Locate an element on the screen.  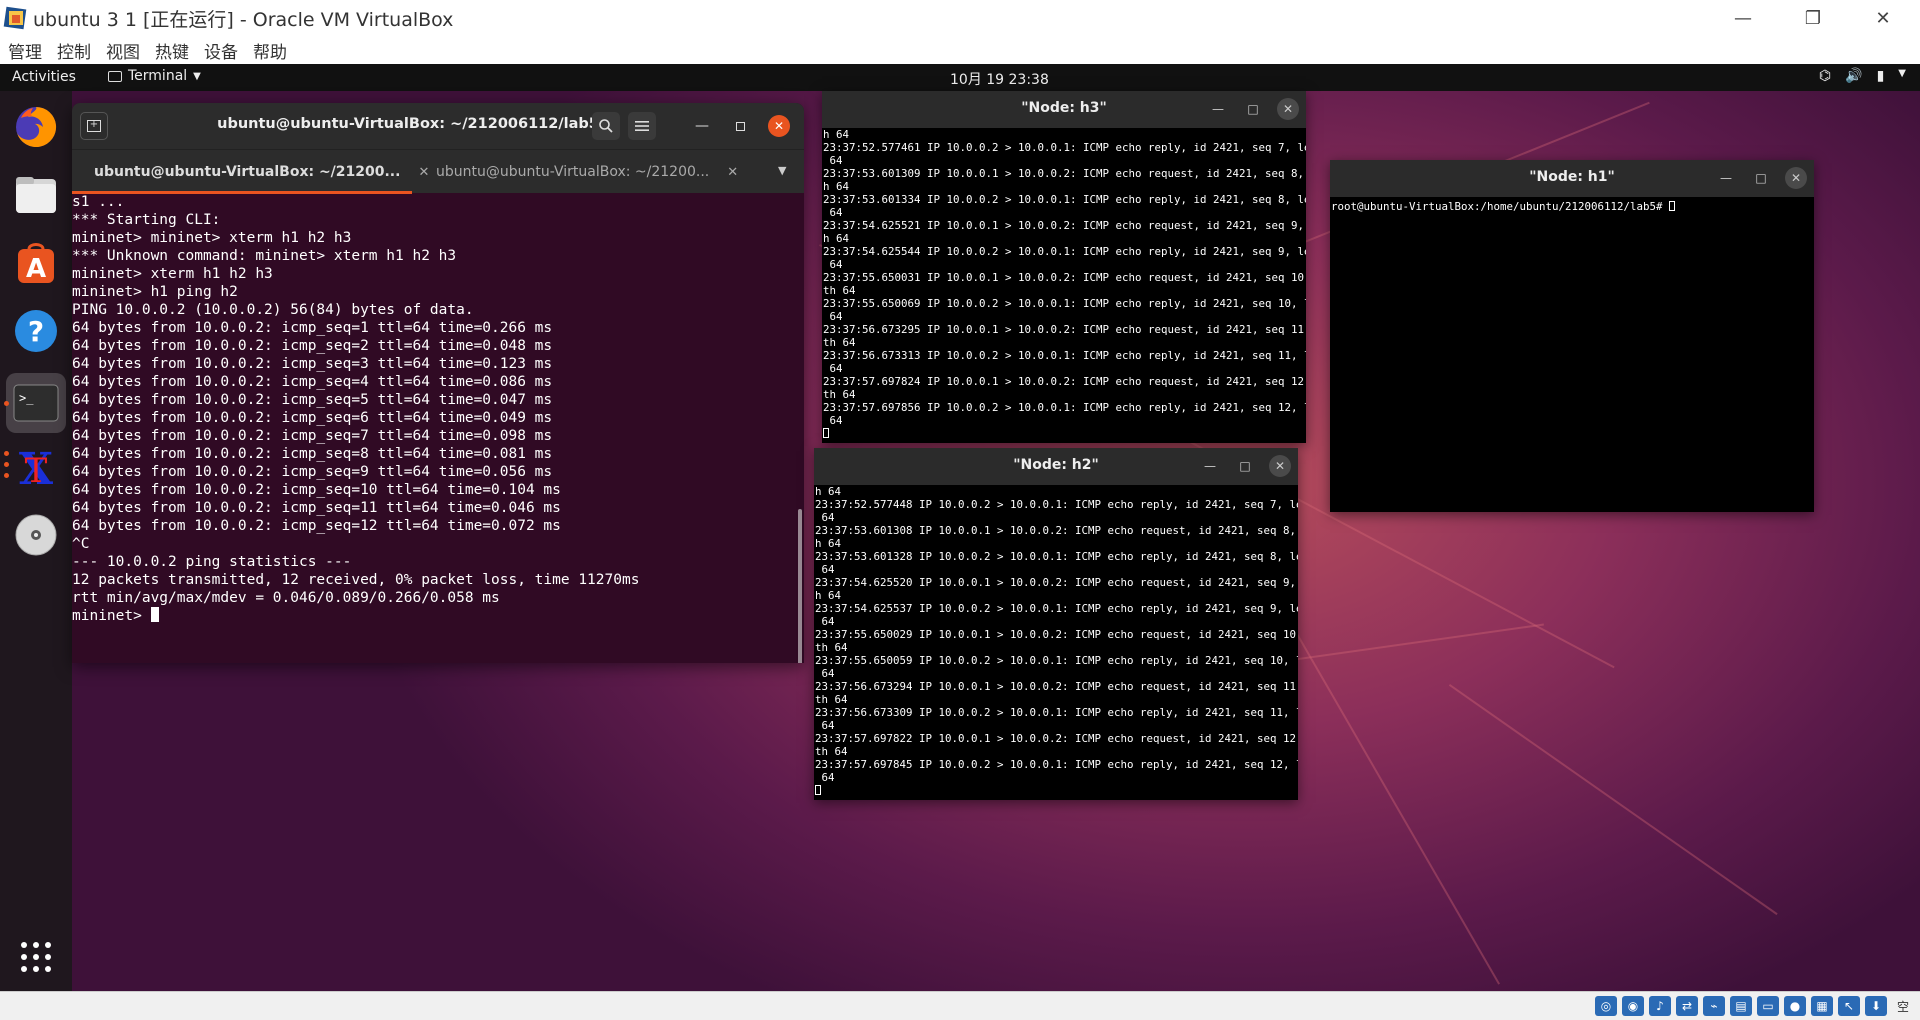
firefox-icon is located at coordinates (36, 127).